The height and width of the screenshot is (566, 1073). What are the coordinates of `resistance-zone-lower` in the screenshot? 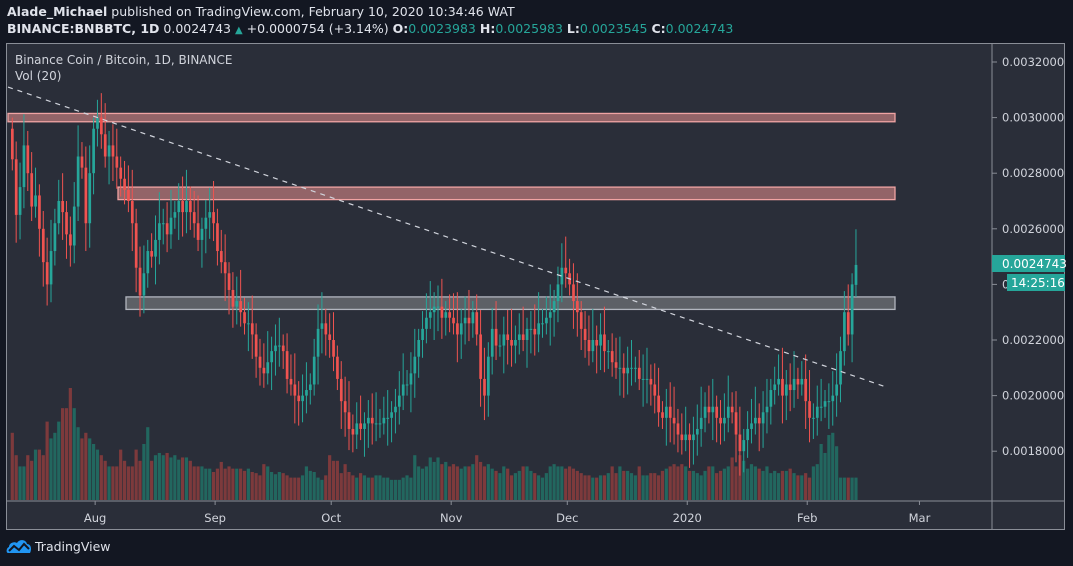 It's located at (506, 193).